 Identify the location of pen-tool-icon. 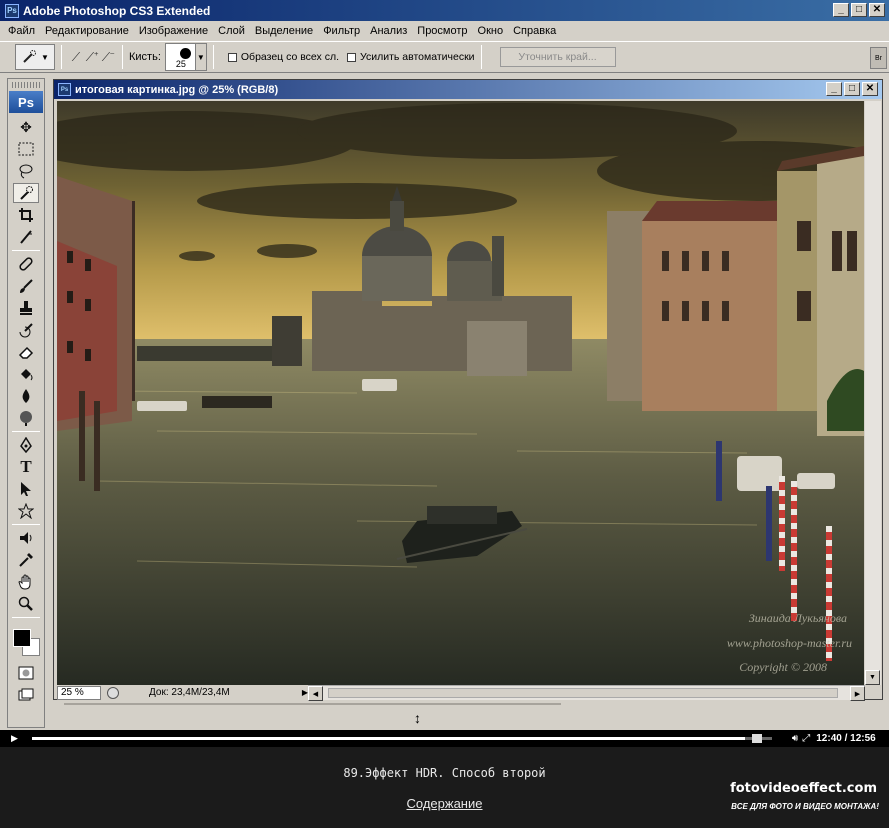
(26, 445).